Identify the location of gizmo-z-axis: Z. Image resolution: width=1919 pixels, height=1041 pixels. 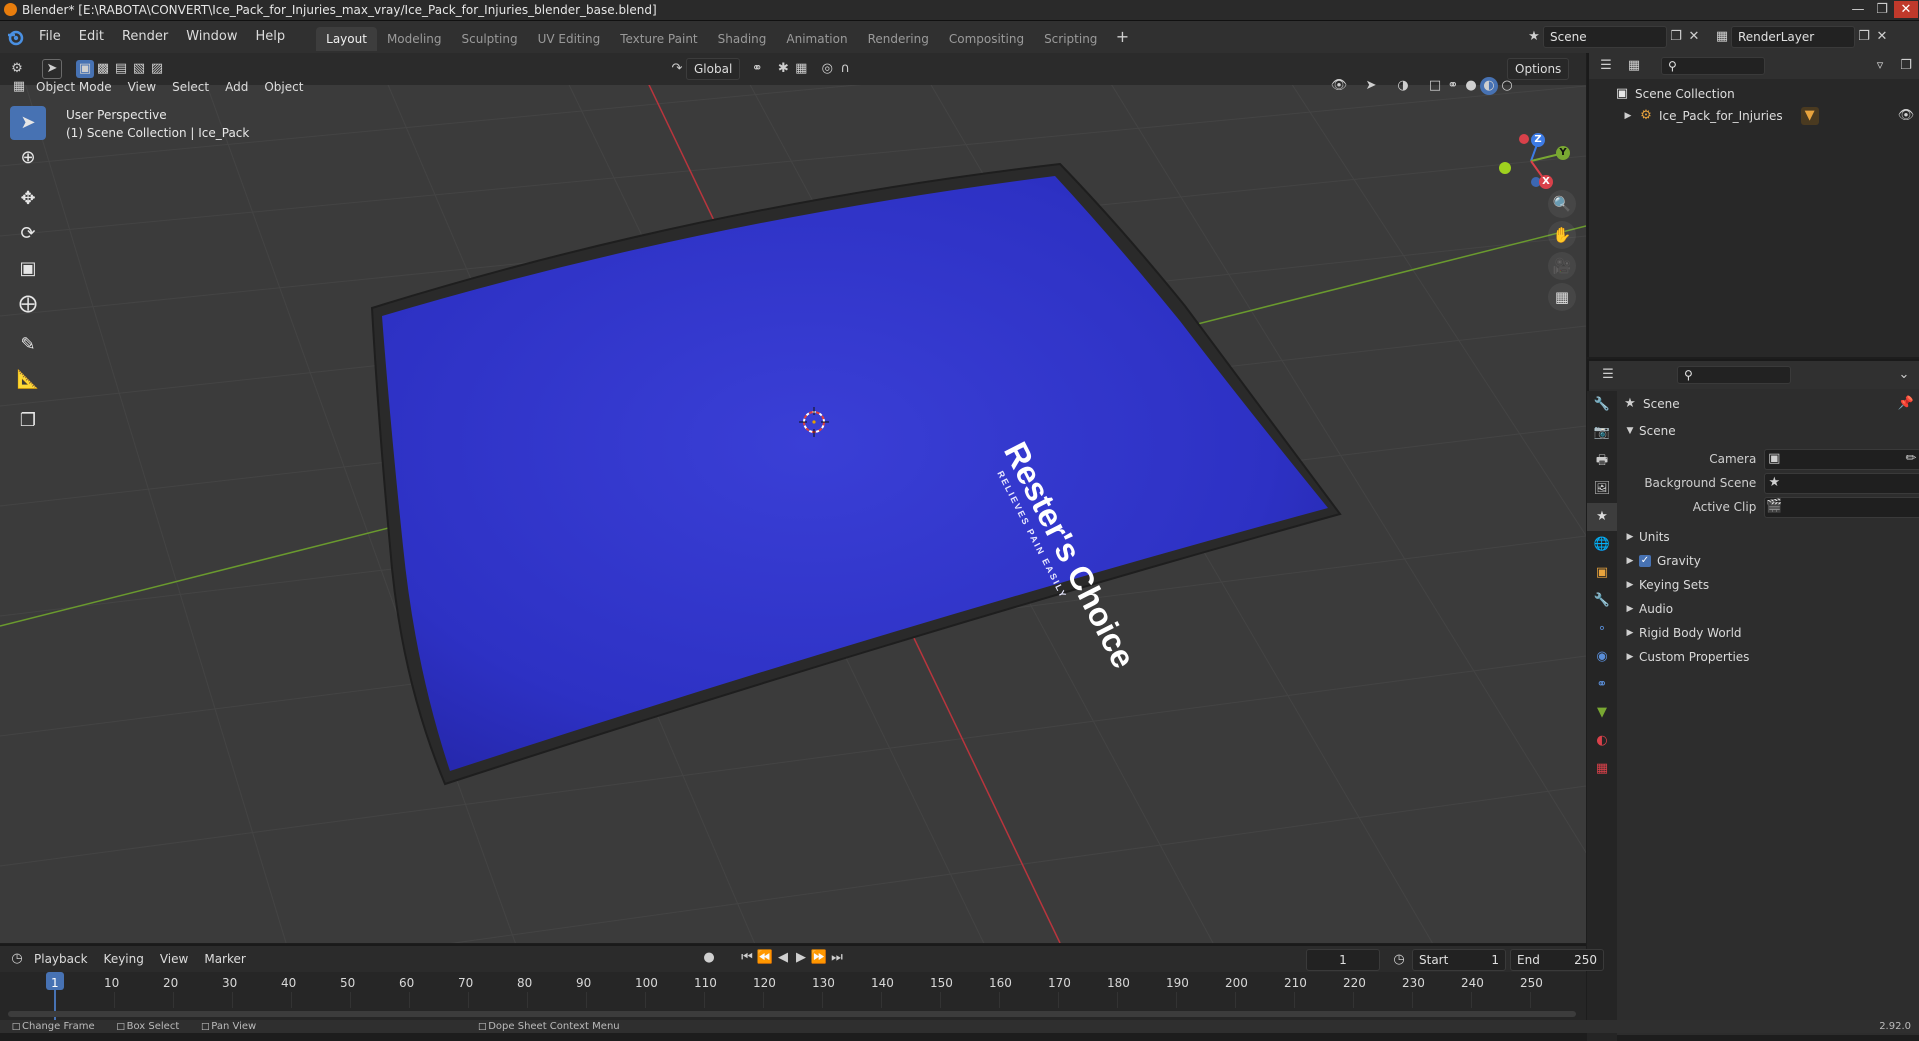
(1538, 140).